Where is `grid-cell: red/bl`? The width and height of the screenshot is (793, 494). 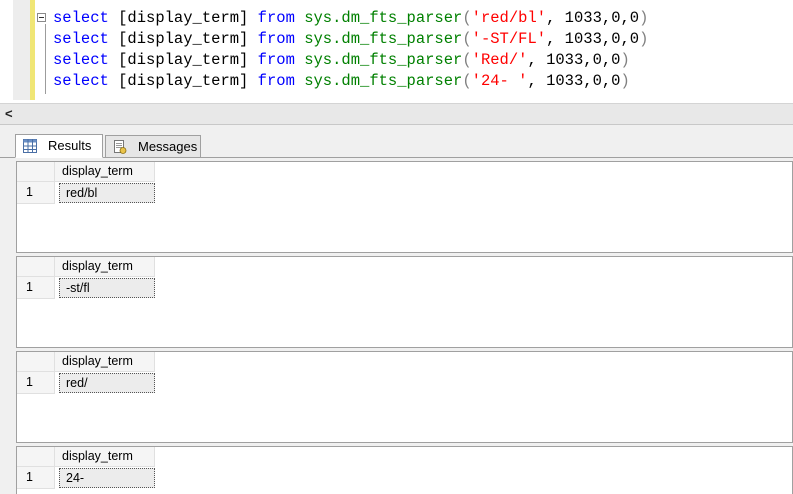
grid-cell: red/bl is located at coordinates (107, 193).